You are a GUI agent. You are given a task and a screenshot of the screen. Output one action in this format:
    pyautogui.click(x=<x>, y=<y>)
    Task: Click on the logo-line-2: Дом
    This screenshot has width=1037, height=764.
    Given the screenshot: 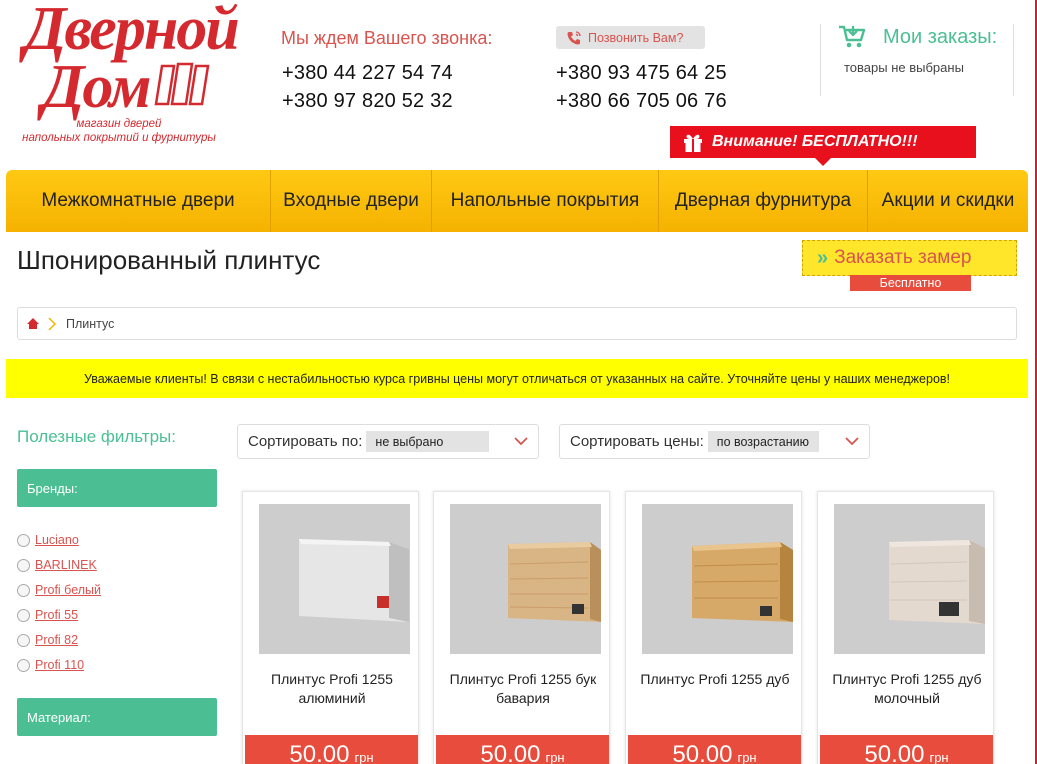 What is the action you would take?
    pyautogui.click(x=96, y=87)
    